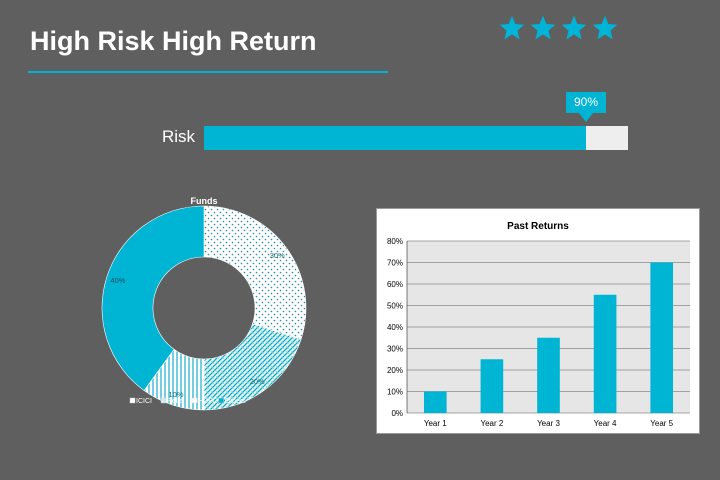 This screenshot has width=720, height=480. Describe the element at coordinates (257, 381) in the screenshot. I see `donut-data-label: 20%` at that location.